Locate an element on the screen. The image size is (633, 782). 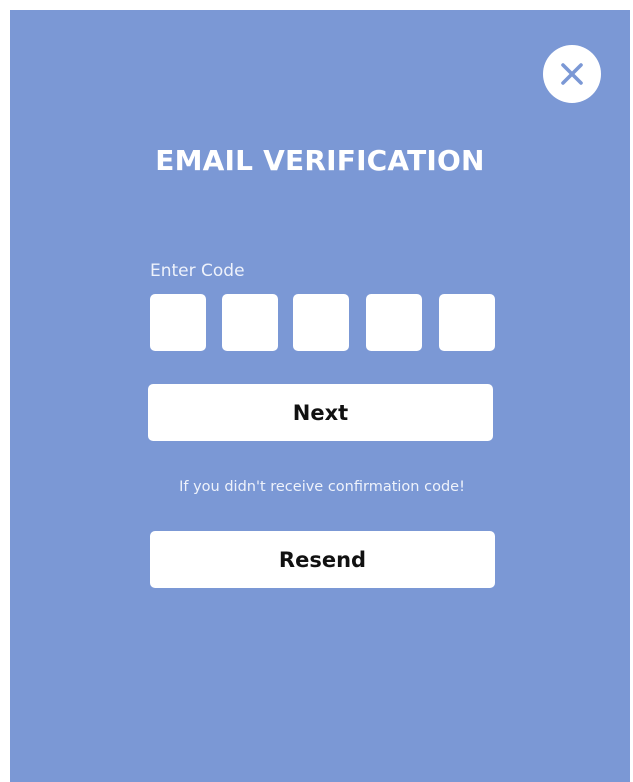
resend-button: Resend is located at coordinates (322, 559).